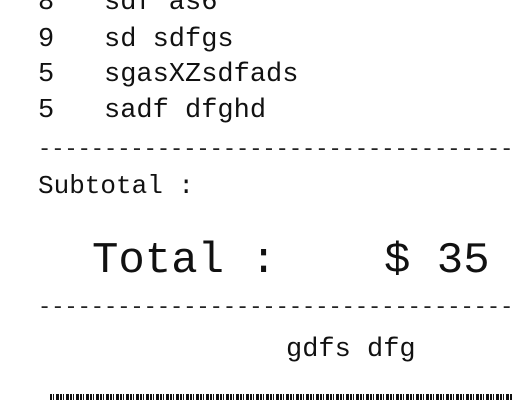 The width and height of the screenshot is (512, 400). I want to click on barcode, so click(281, 397).